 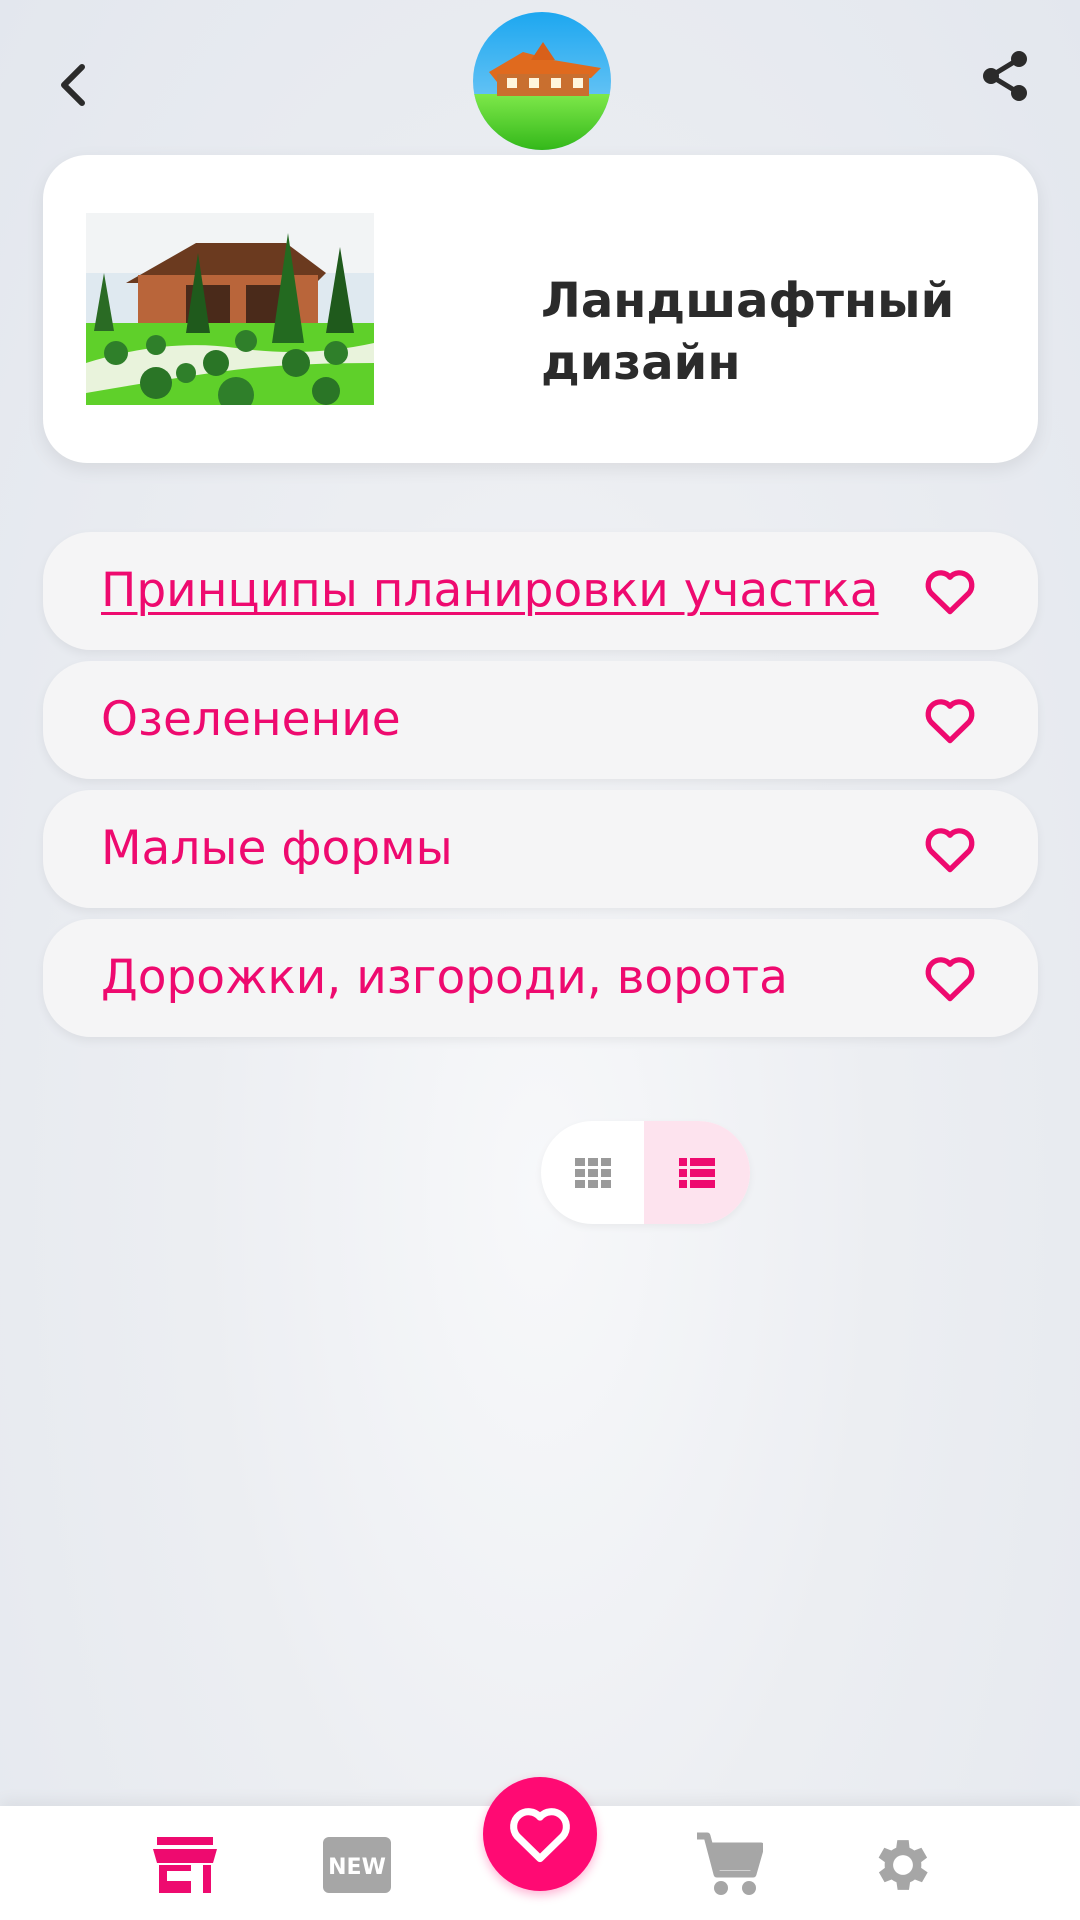 I want to click on cart-icon, so click(x=730, y=1863).